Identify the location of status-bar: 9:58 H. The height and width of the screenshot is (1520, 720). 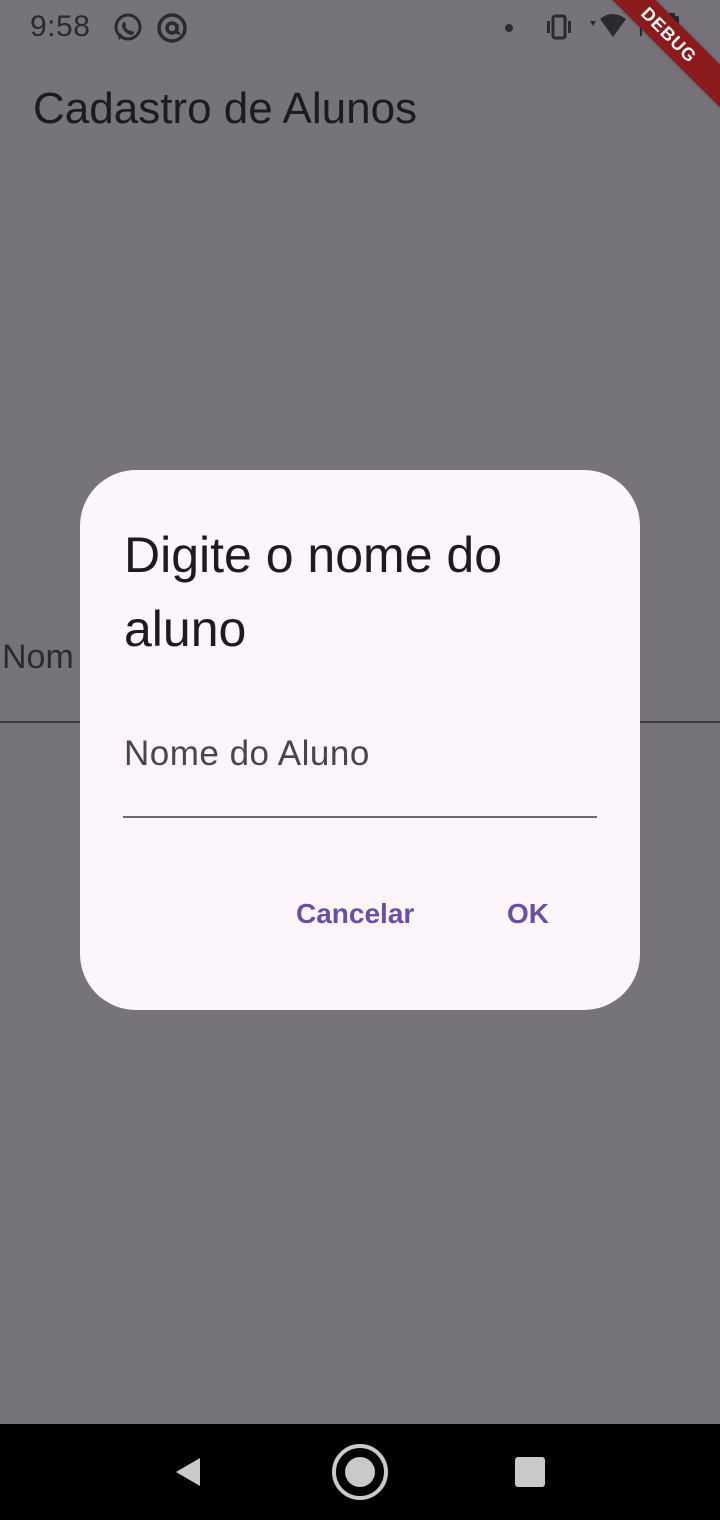
(360, 29).